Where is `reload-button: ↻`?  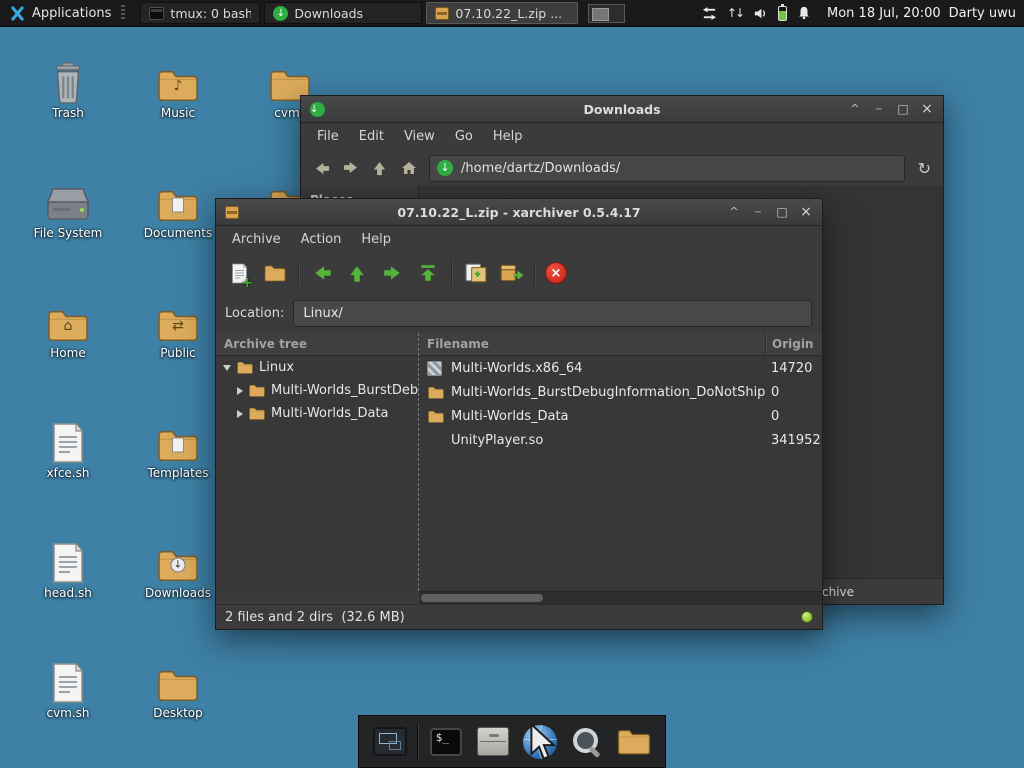
reload-button: ↻ is located at coordinates (924, 168).